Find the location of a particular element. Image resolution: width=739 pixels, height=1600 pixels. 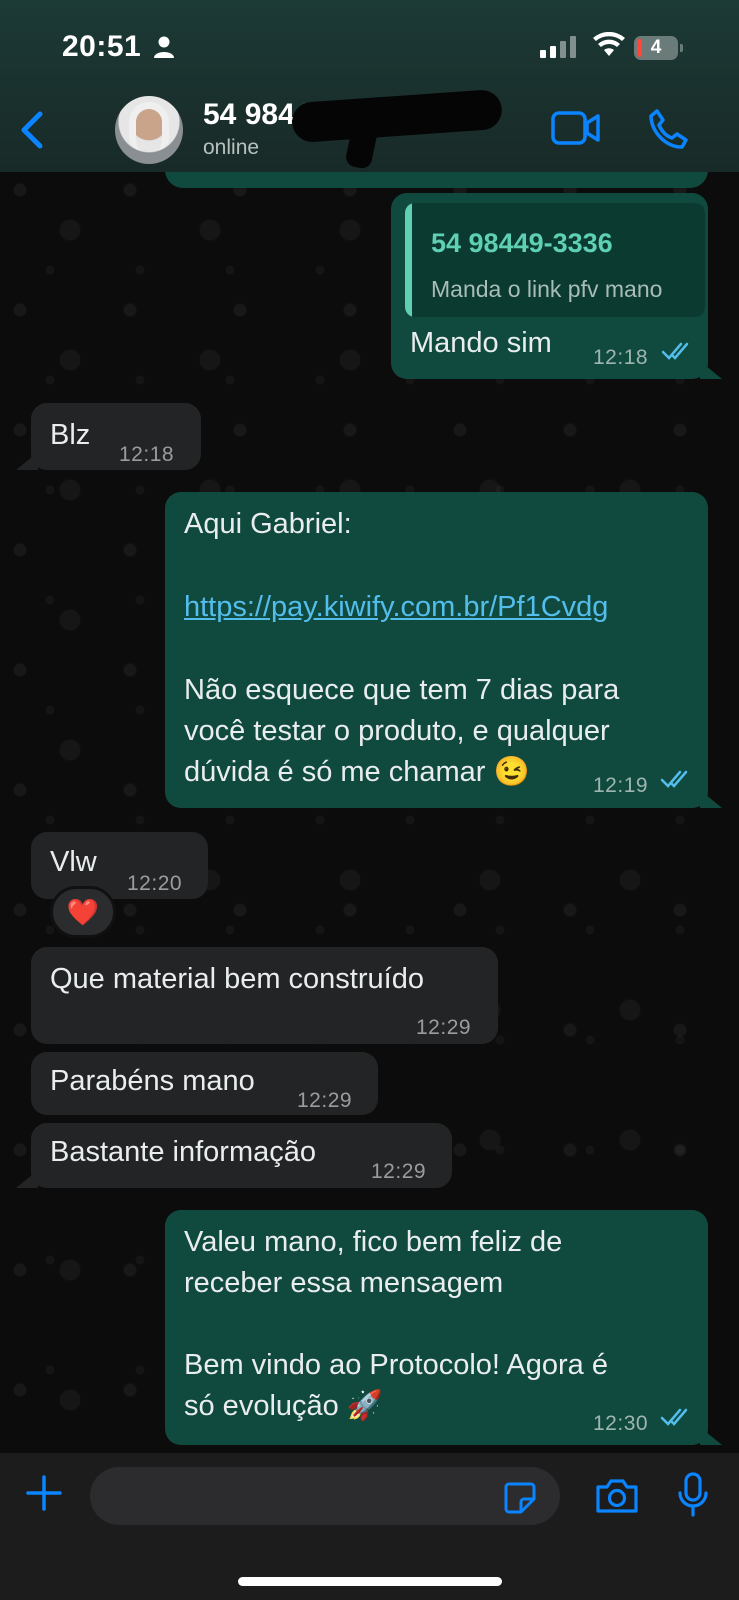

message-text: receber essa mensagem is located at coordinates (344, 1283).